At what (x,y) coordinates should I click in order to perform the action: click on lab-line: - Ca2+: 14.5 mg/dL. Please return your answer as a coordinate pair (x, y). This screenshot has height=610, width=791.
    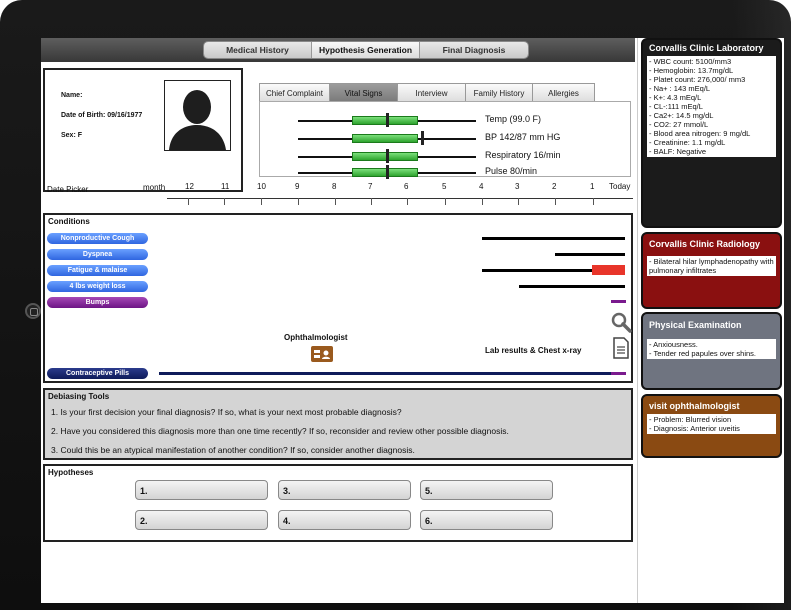
    Looking at the image, I should click on (681, 115).